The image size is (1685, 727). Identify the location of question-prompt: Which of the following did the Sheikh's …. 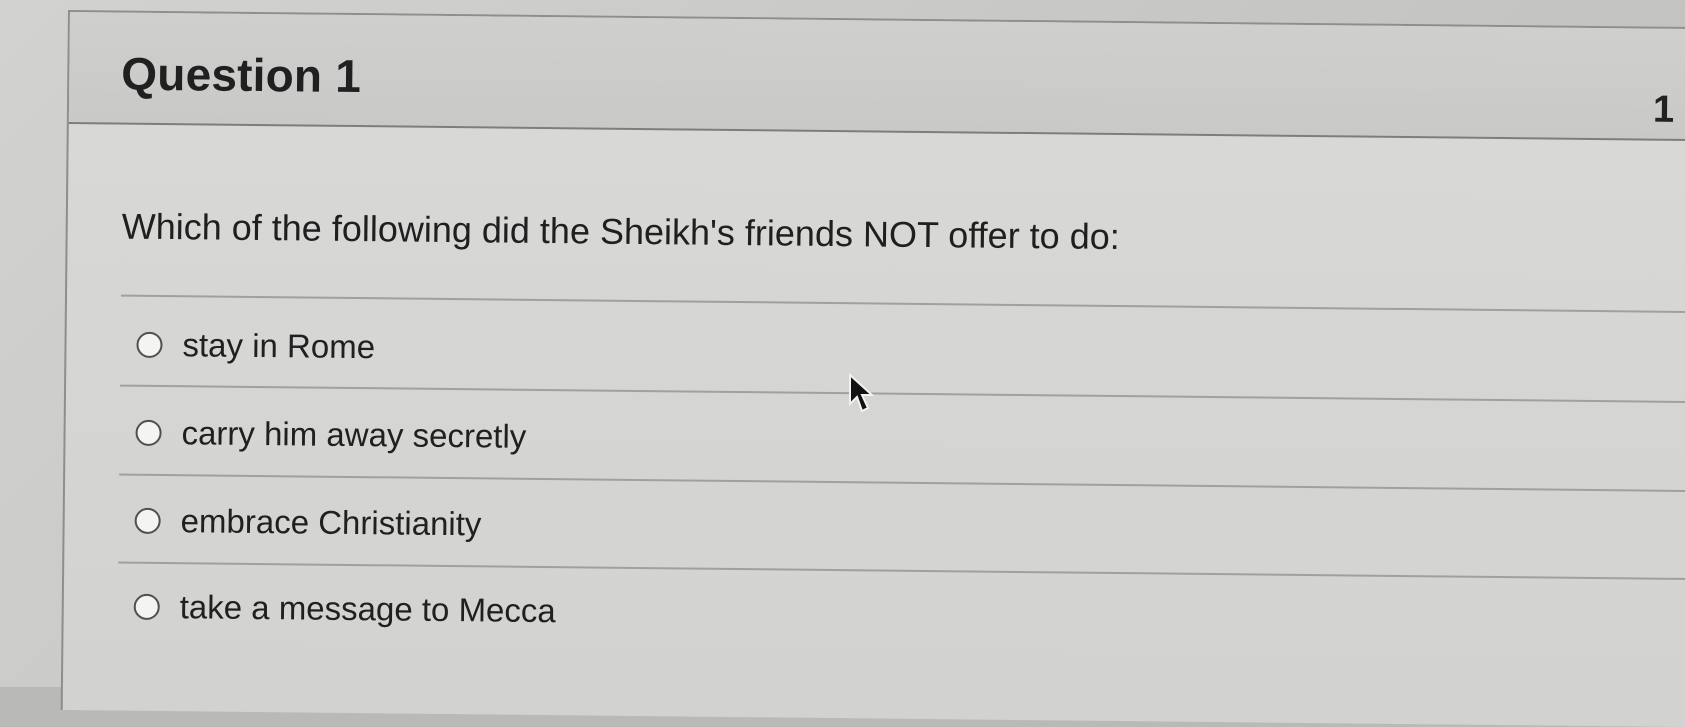
(620, 231).